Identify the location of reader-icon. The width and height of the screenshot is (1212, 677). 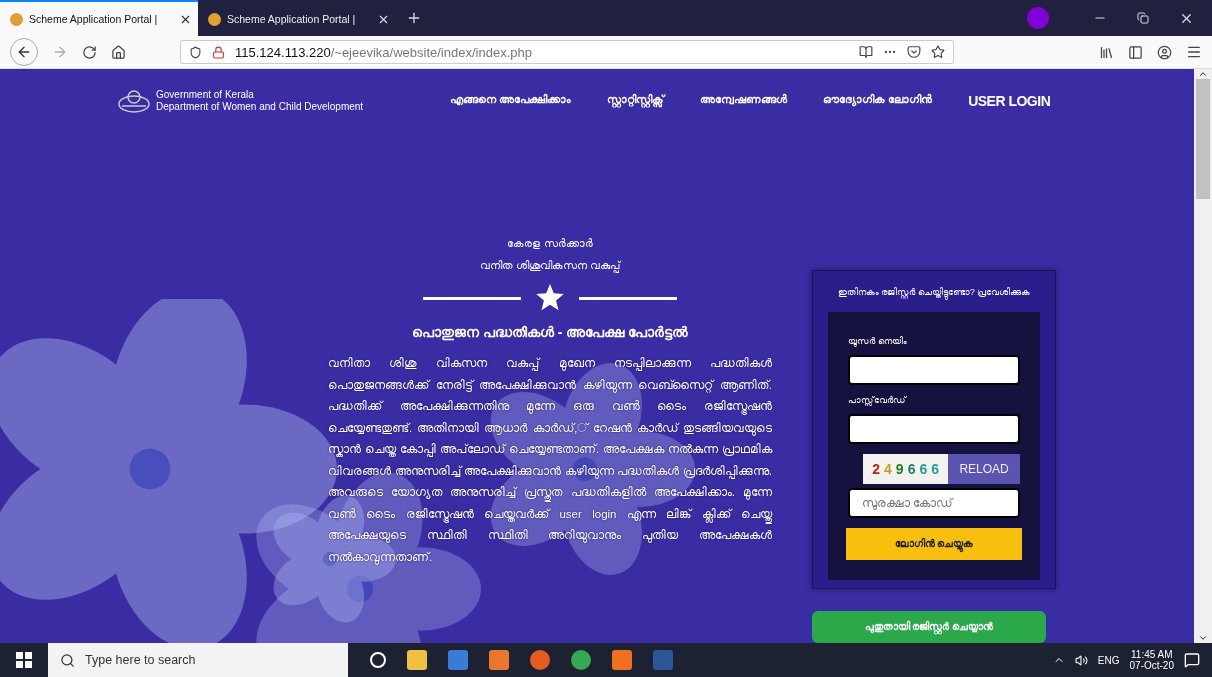
(866, 52).